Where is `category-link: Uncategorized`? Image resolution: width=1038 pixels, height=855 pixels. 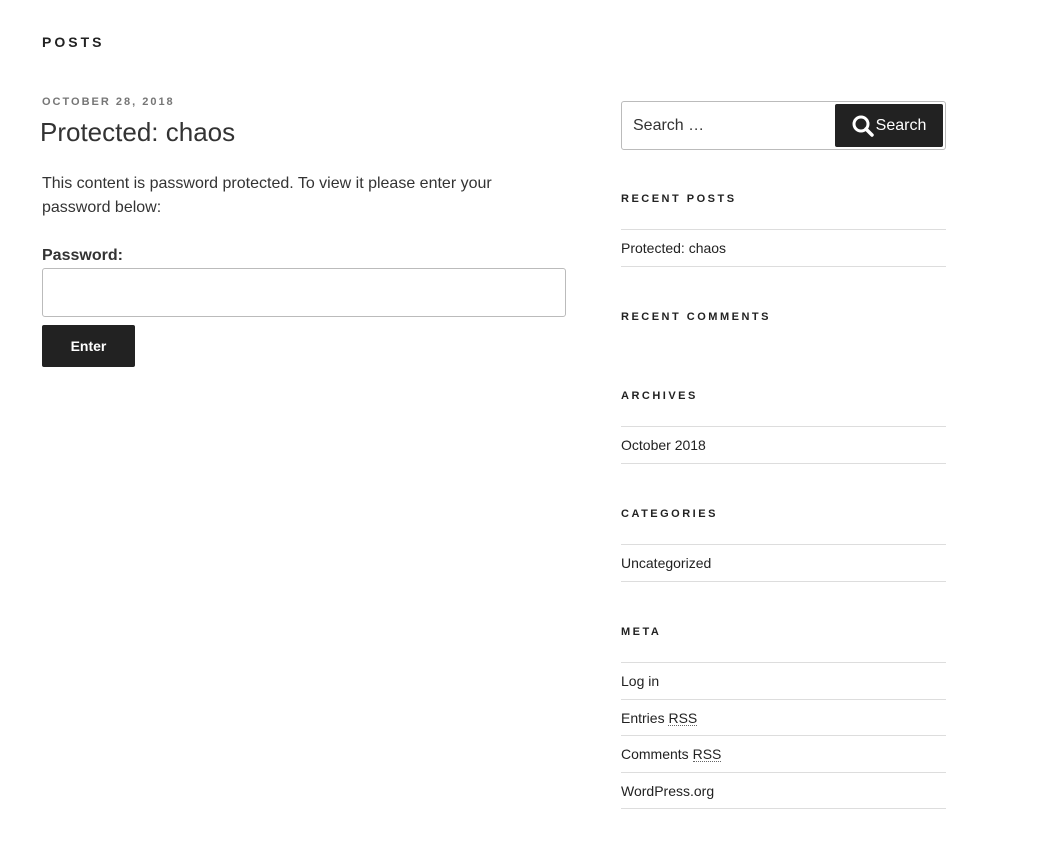 category-link: Uncategorized is located at coordinates (666, 563).